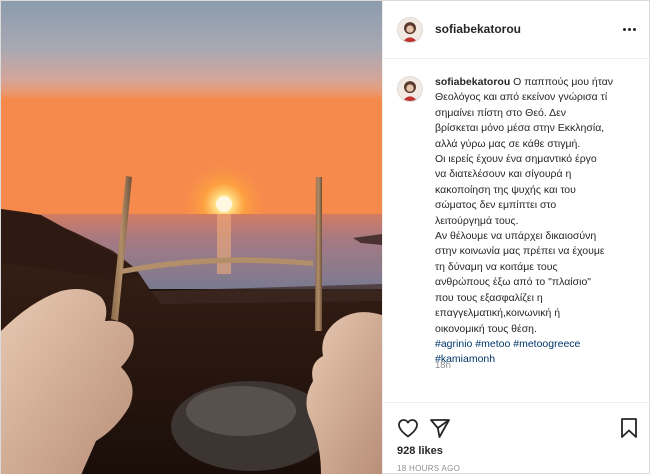 The width and height of the screenshot is (650, 474). I want to click on caption-first-line: sofiabekatorou Ο παππούς μου ήταν, so click(538, 82).